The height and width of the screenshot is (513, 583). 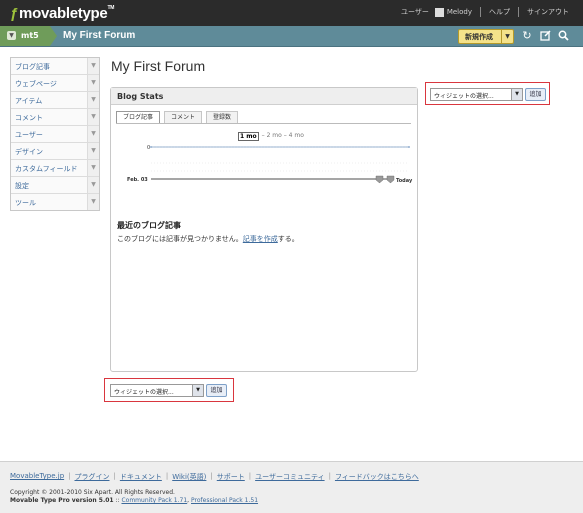 What do you see at coordinates (390, 179) in the screenshot?
I see `range-handle-right` at bounding box center [390, 179].